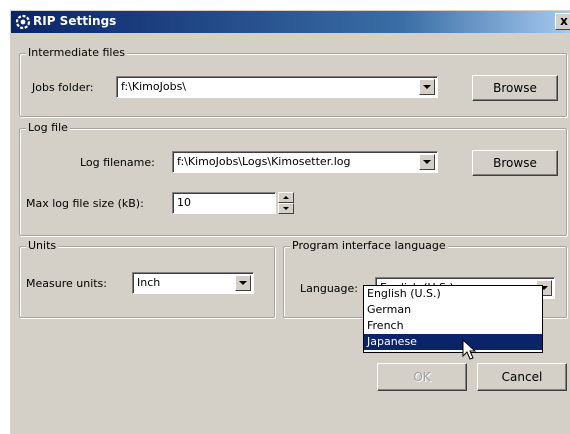 The image size is (570, 434). I want to click on language-dropdown-list: English (U.S.) German French Japanese, so click(453, 319).